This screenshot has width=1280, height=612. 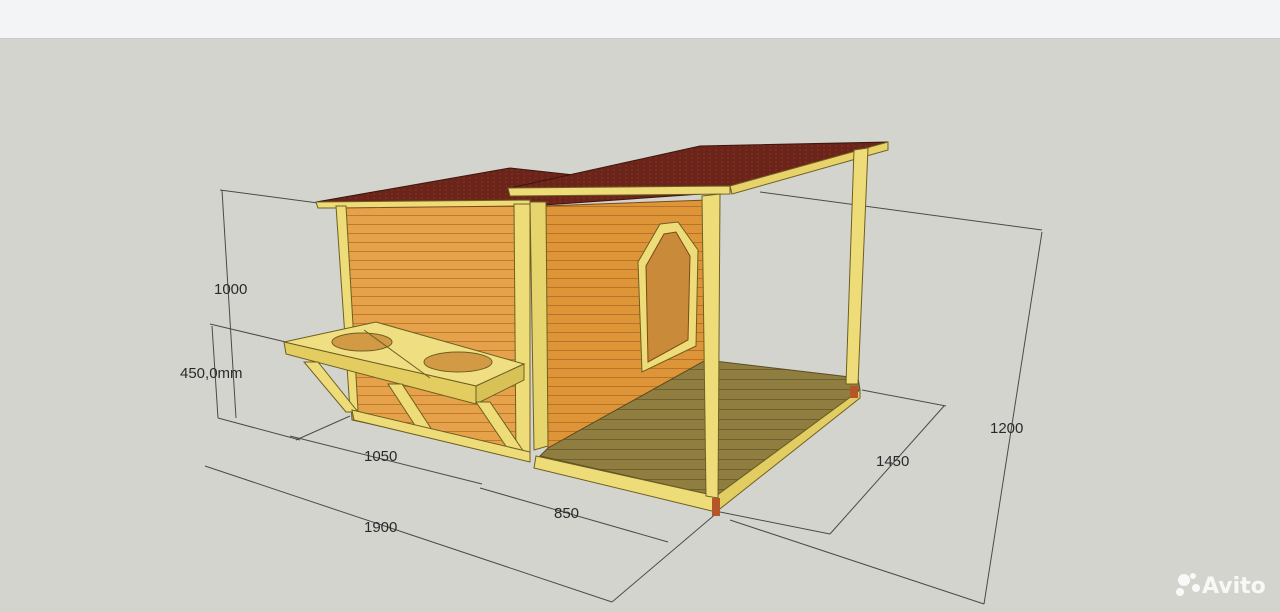 What do you see at coordinates (1006, 428) in the screenshot?
I see `dim-height-total: 1200` at bounding box center [1006, 428].